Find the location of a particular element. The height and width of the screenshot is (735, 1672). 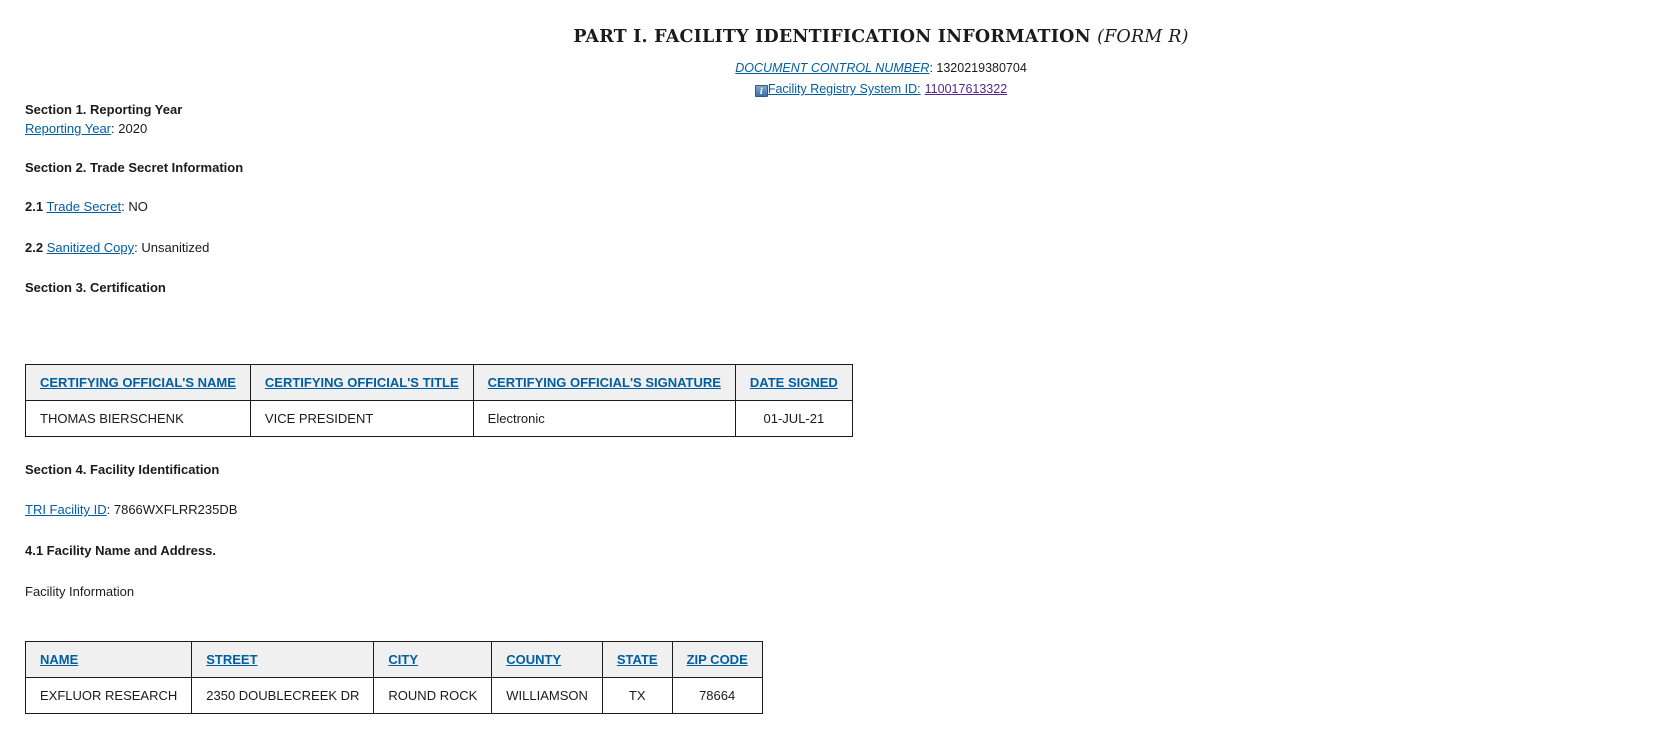

city-header-link: CITY is located at coordinates (403, 659).